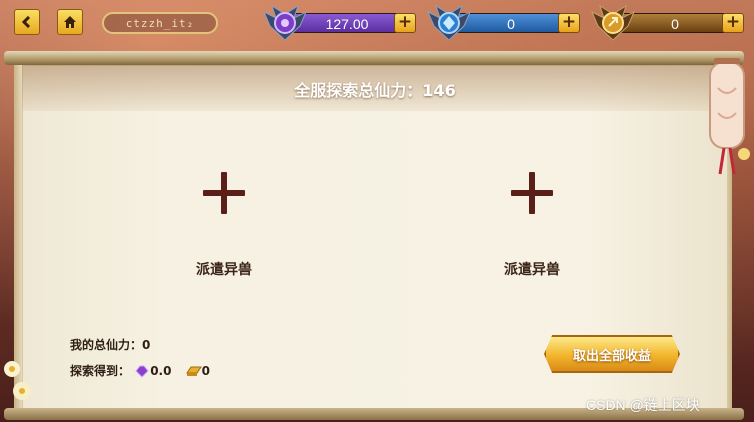  I want to click on home-button, so click(70, 22).